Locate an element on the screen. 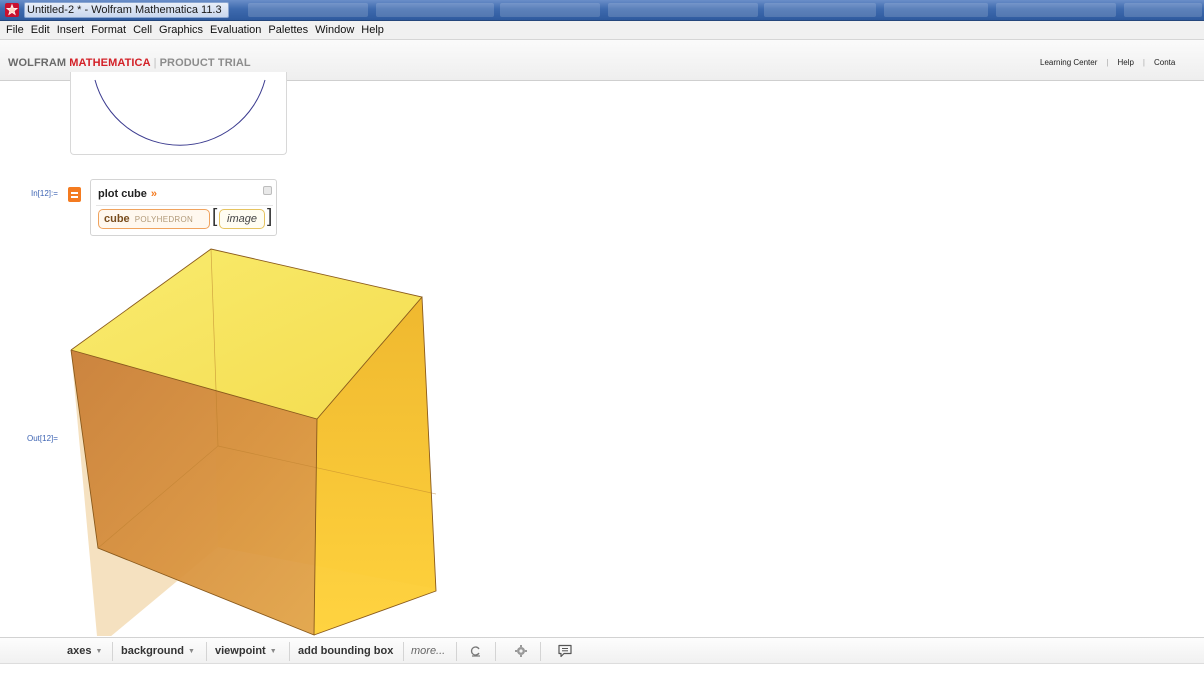 This screenshot has width=1204, height=674. help-link: Help is located at coordinates (1125, 62).